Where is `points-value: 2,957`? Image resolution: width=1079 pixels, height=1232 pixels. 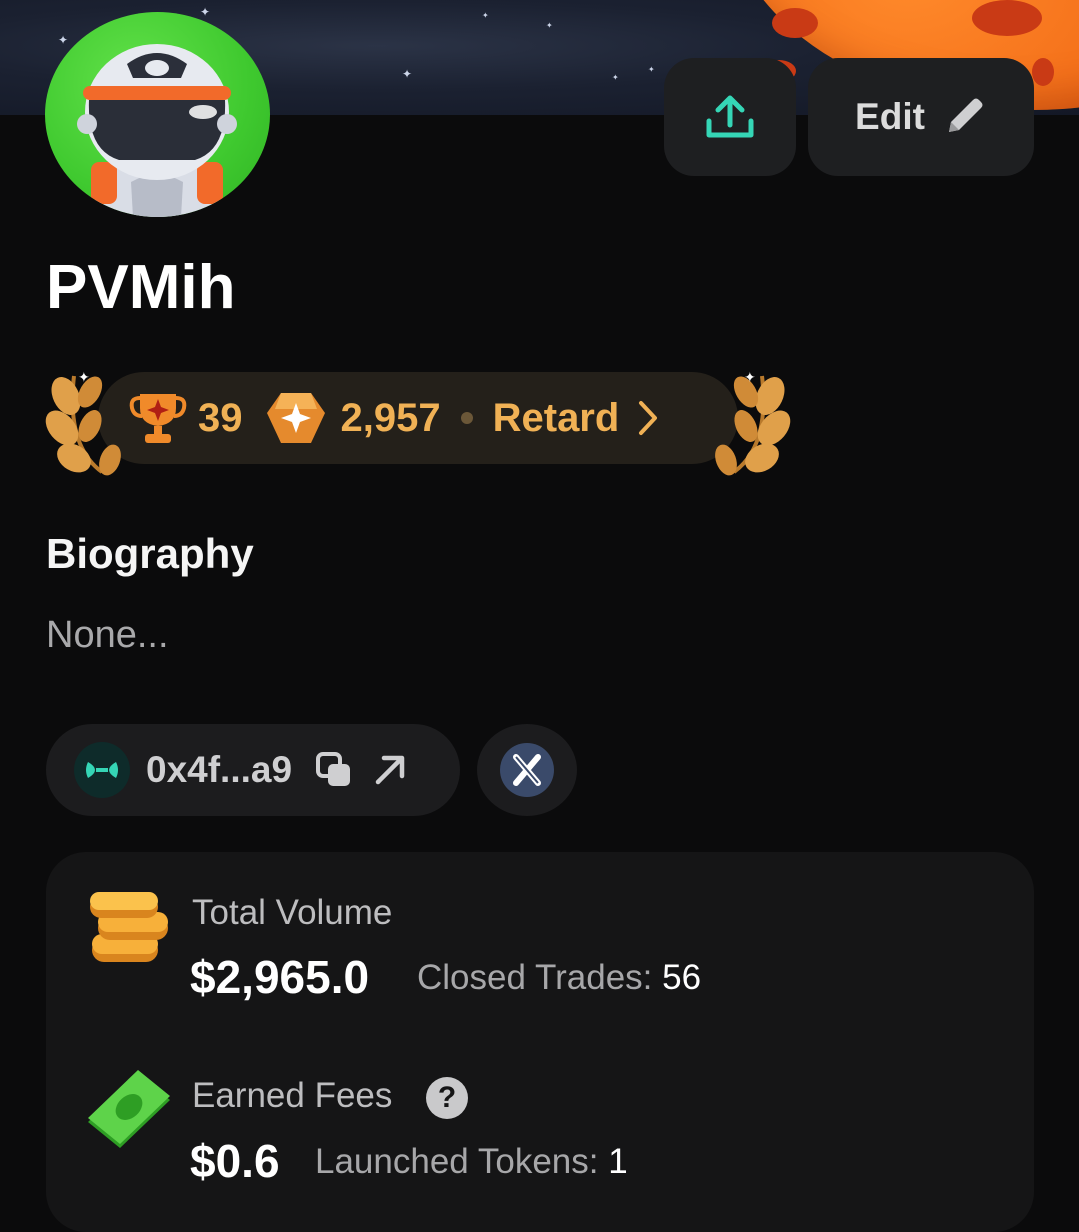 points-value: 2,957 is located at coordinates (390, 417).